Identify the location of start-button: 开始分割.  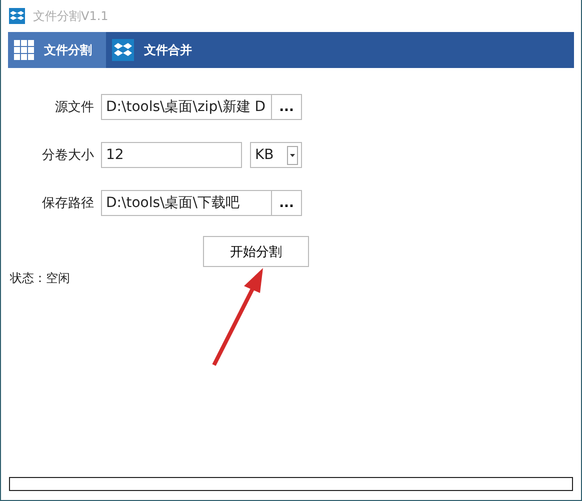
(256, 251).